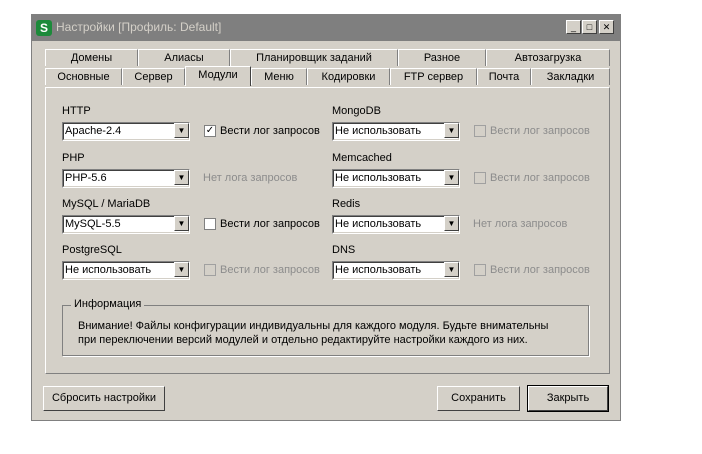 The width and height of the screenshot is (702, 454). I want to click on mysql-select: MySQL-5.5 ▼, so click(126, 224).